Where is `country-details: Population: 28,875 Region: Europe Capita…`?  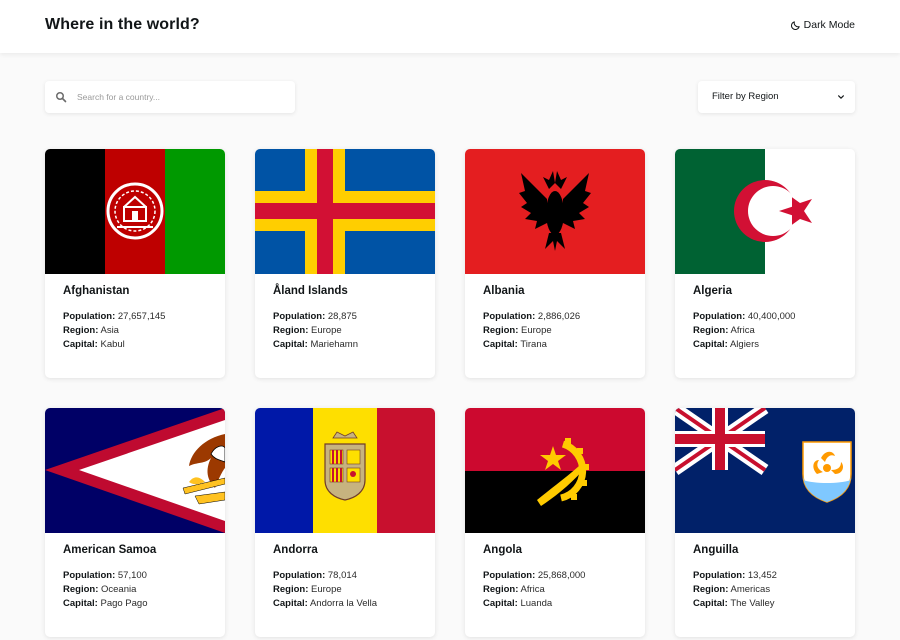 country-details: Population: 28,875 Region: Europe Capita… is located at coordinates (315, 331).